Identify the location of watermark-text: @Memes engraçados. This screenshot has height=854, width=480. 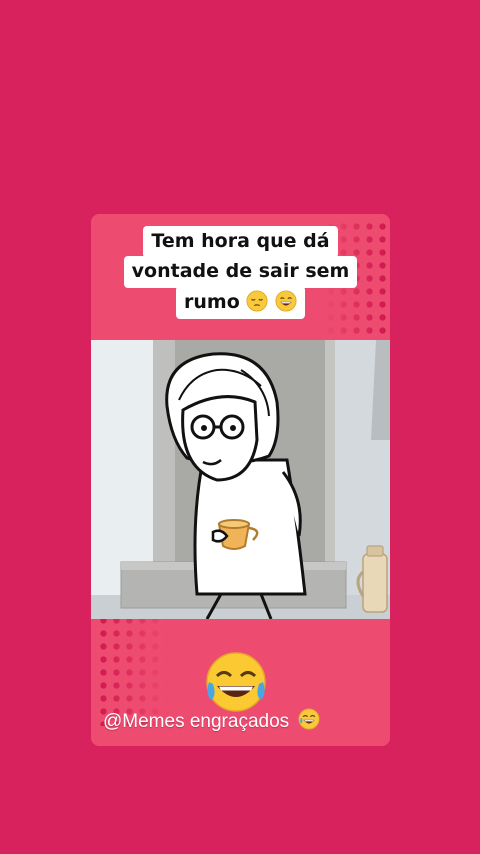
(196, 721).